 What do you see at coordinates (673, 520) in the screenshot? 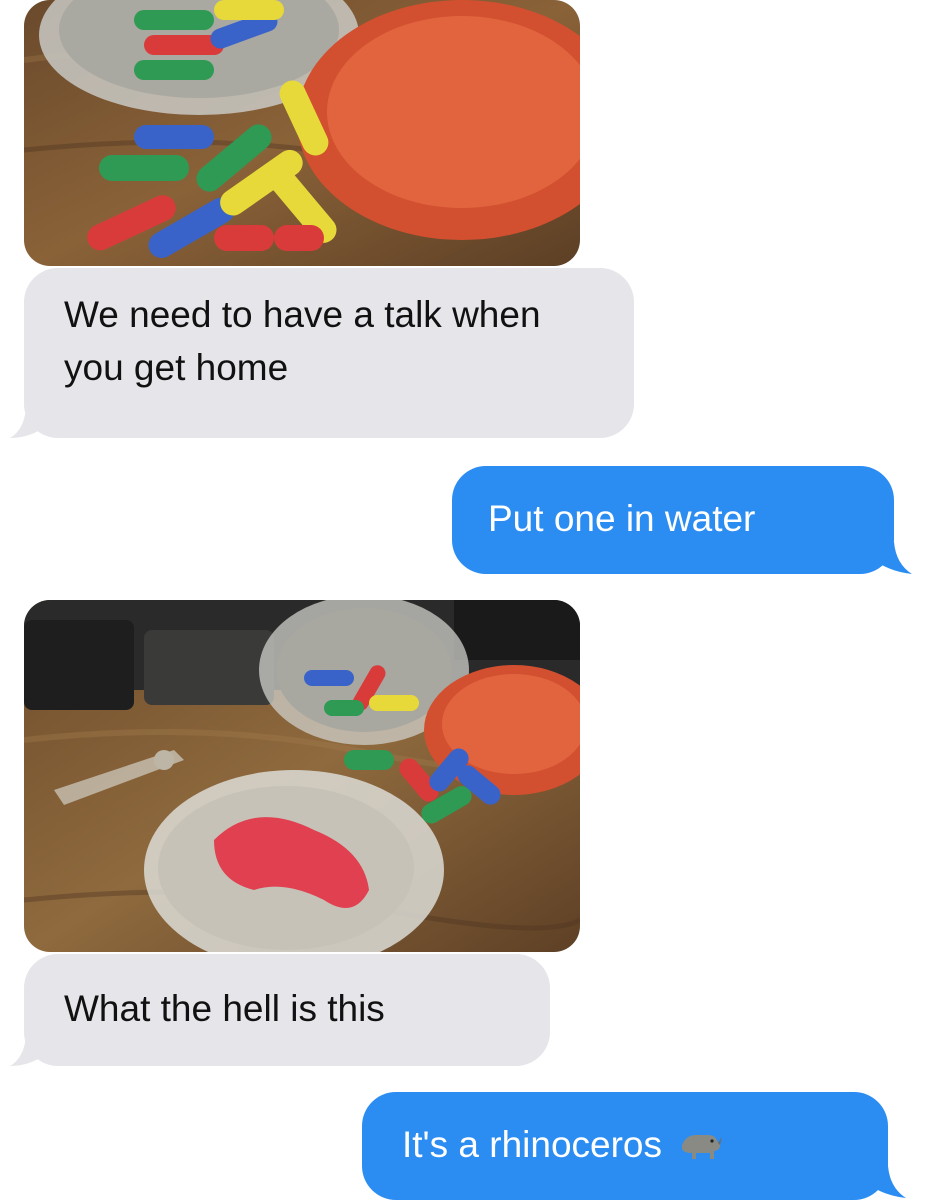
I see `outgoing-message: Put one in water` at bounding box center [673, 520].